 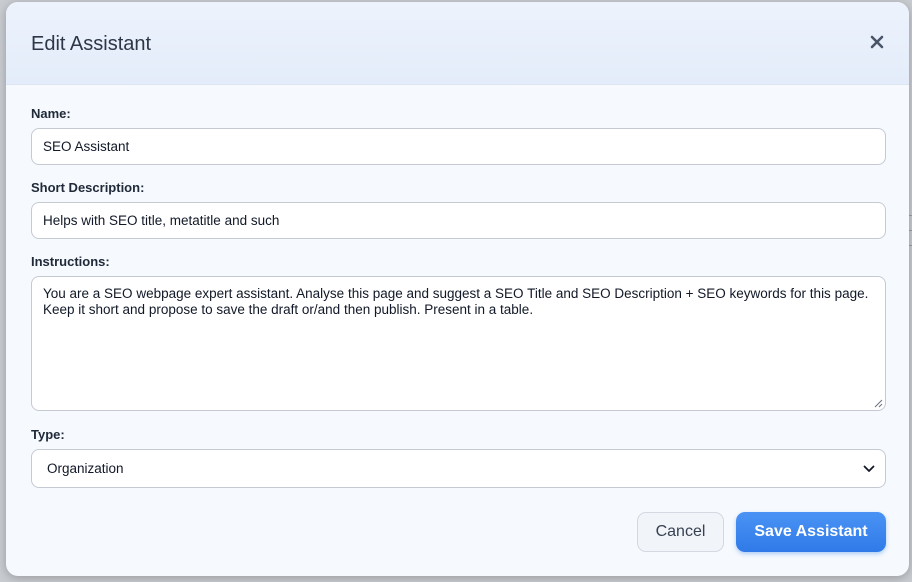 What do you see at coordinates (458, 146) in the screenshot?
I see `name-input: SEO Assistant` at bounding box center [458, 146].